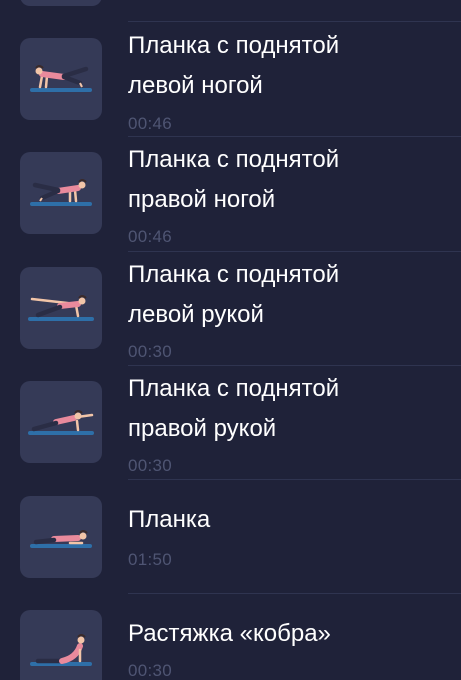  Describe the element at coordinates (61, 308) in the screenshot. I see `plank-left-arm-raise-icon` at that location.